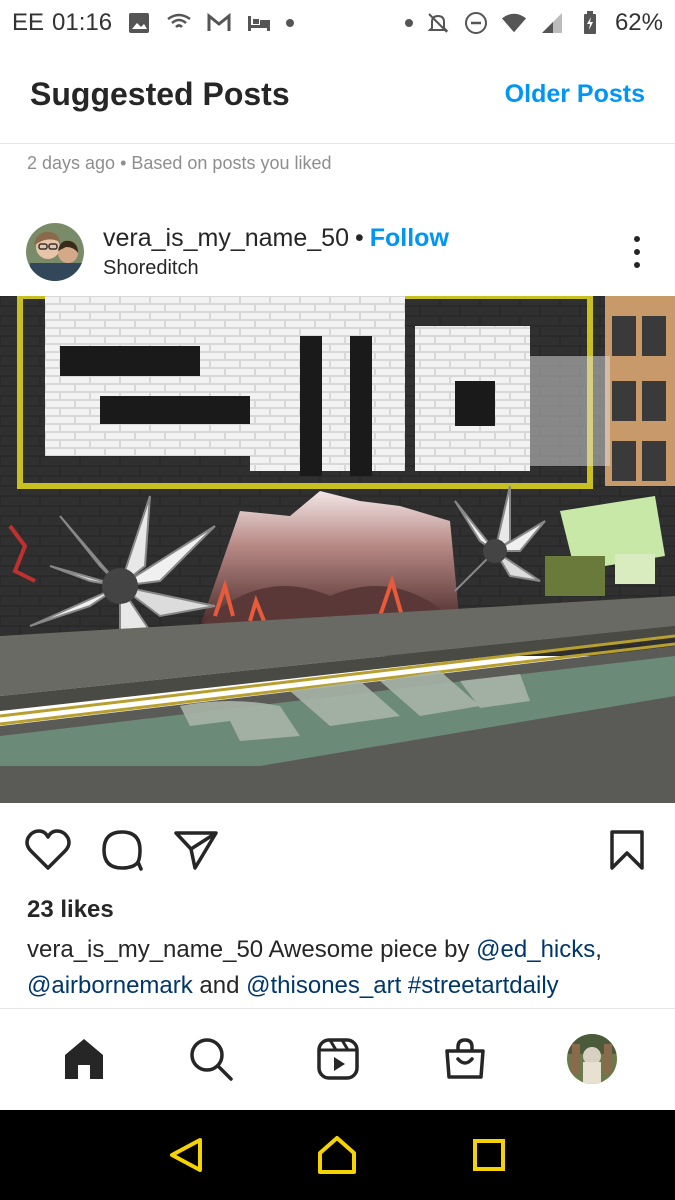 Image resolution: width=675 pixels, height=1200 pixels. What do you see at coordinates (337, 95) in the screenshot?
I see `page-header: Suggested Posts Older Posts` at bounding box center [337, 95].